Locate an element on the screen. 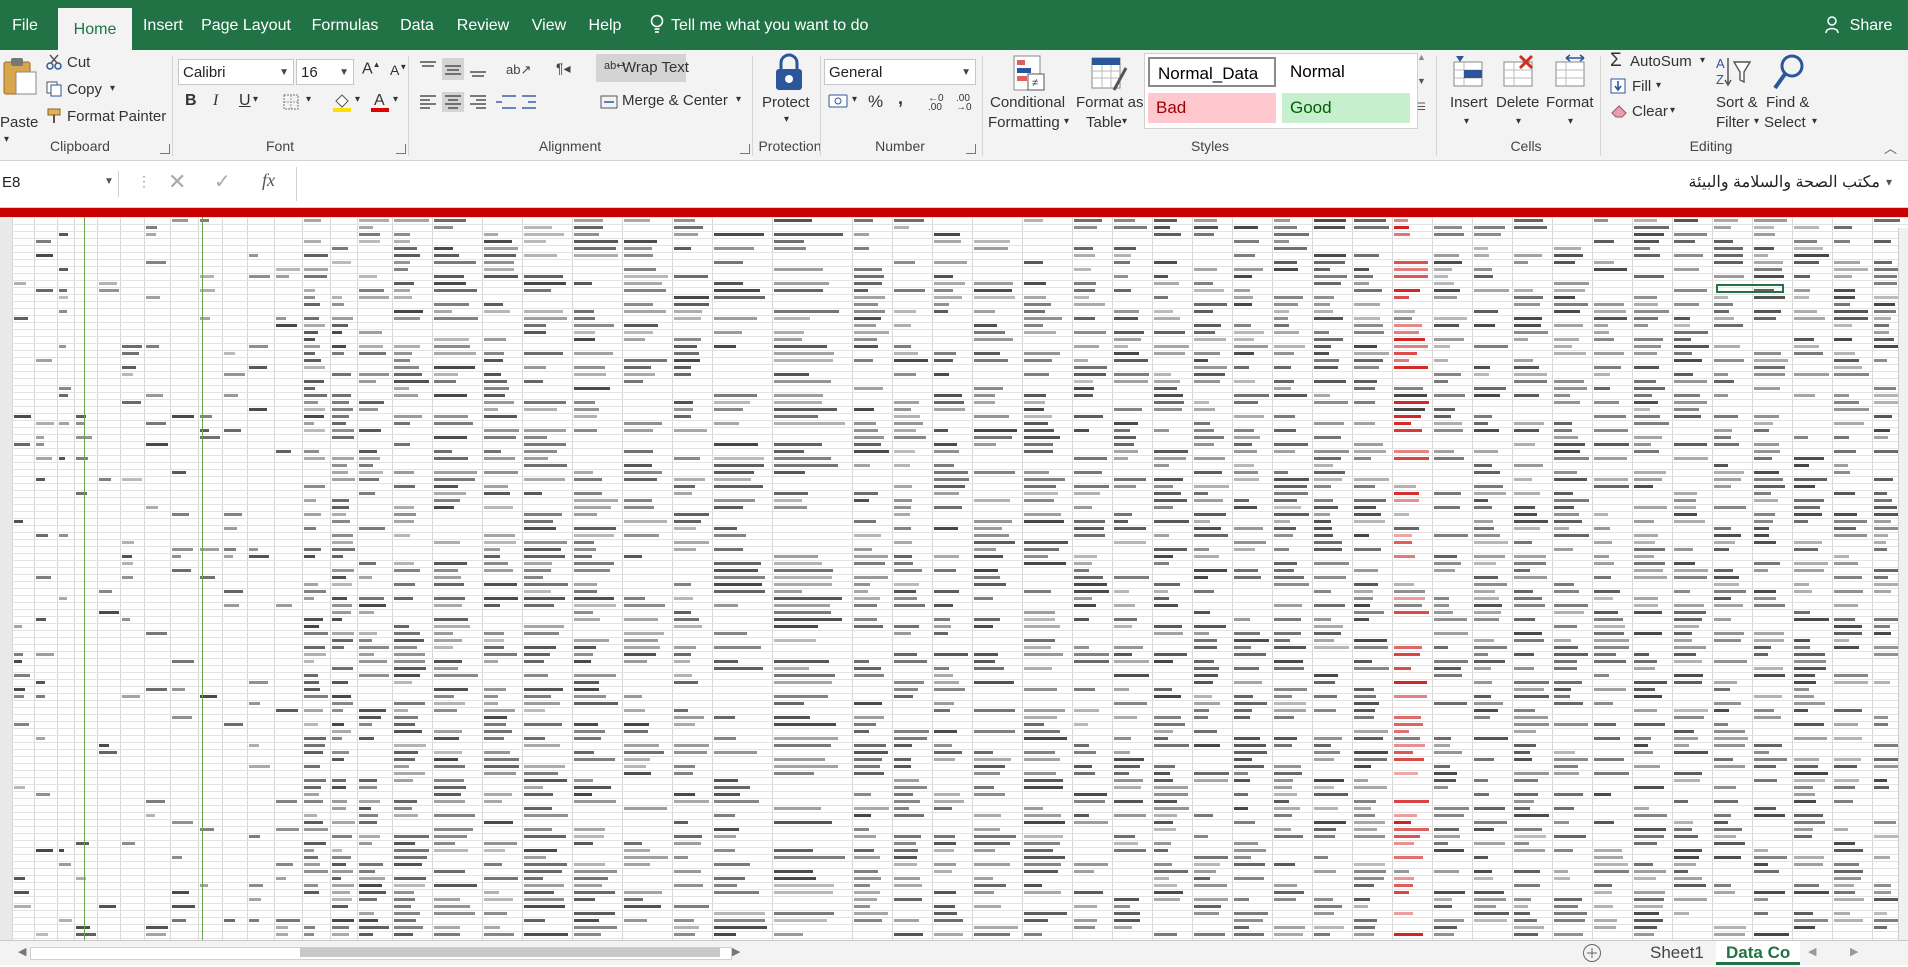 Image resolution: width=1908 pixels, height=967 pixels. tab-insert: Insert is located at coordinates (163, 25).